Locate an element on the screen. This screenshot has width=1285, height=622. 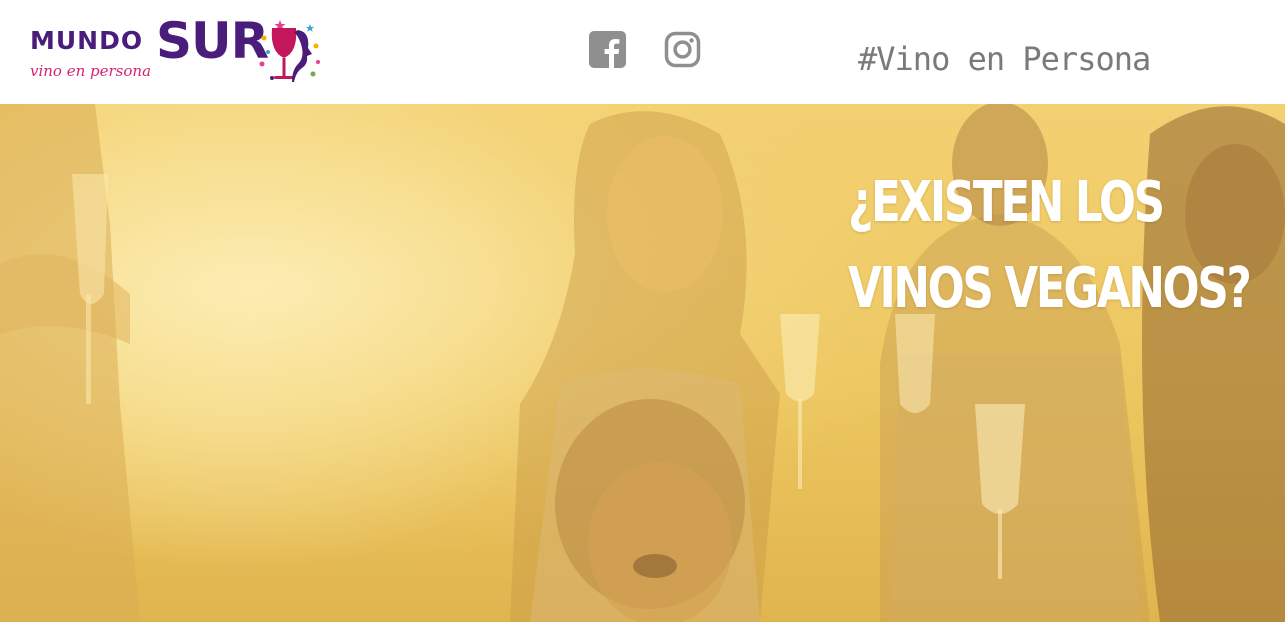
instagram-icon is located at coordinates (682, 49).